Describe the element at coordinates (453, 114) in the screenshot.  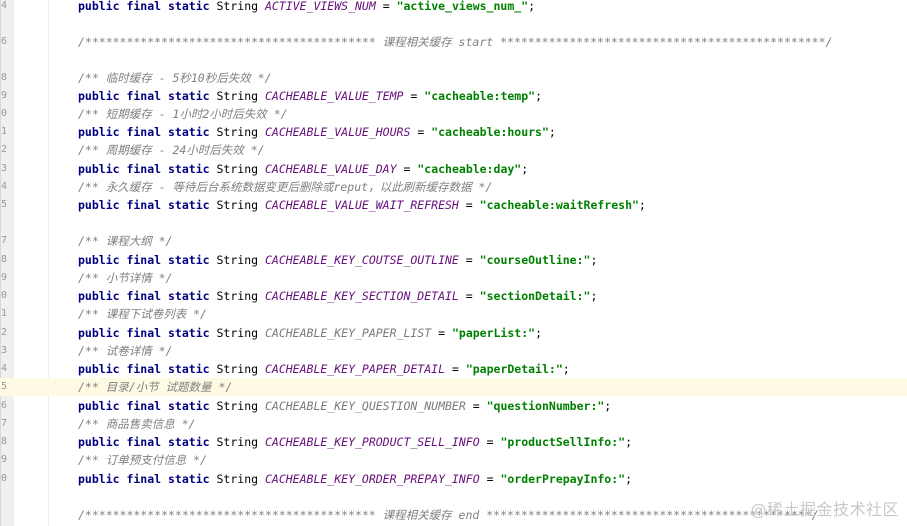
I see `code-line: 0 /** 短期缓存 - 1小时2小时后失效 */` at that location.